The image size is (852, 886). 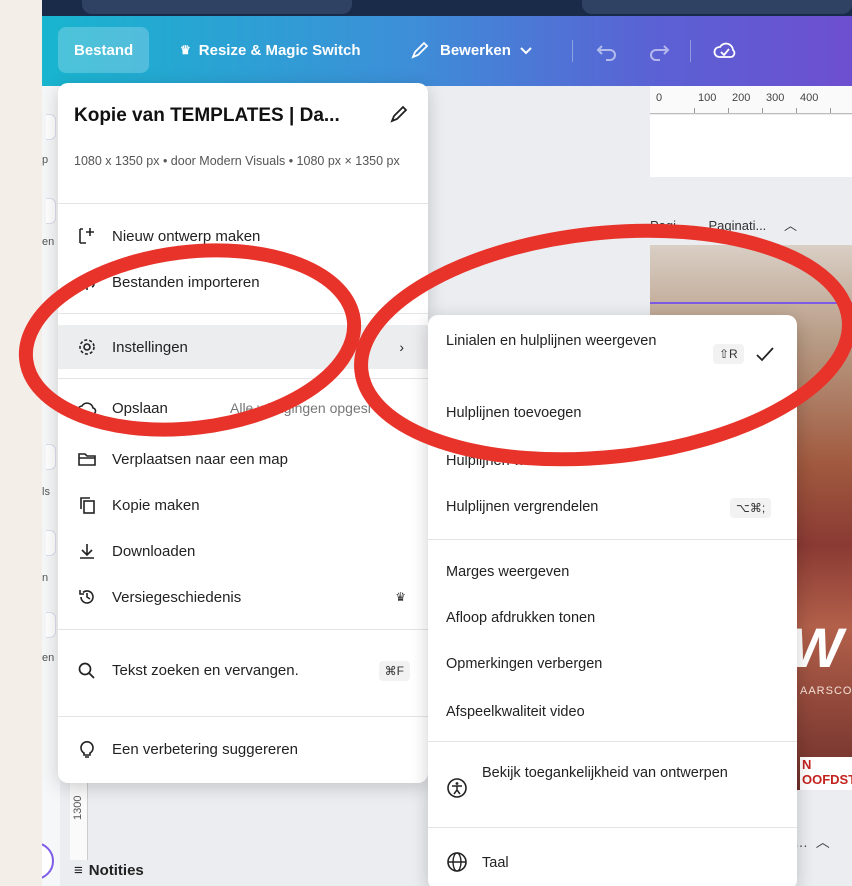 I want to click on language-item: Taal, so click(x=495, y=863).